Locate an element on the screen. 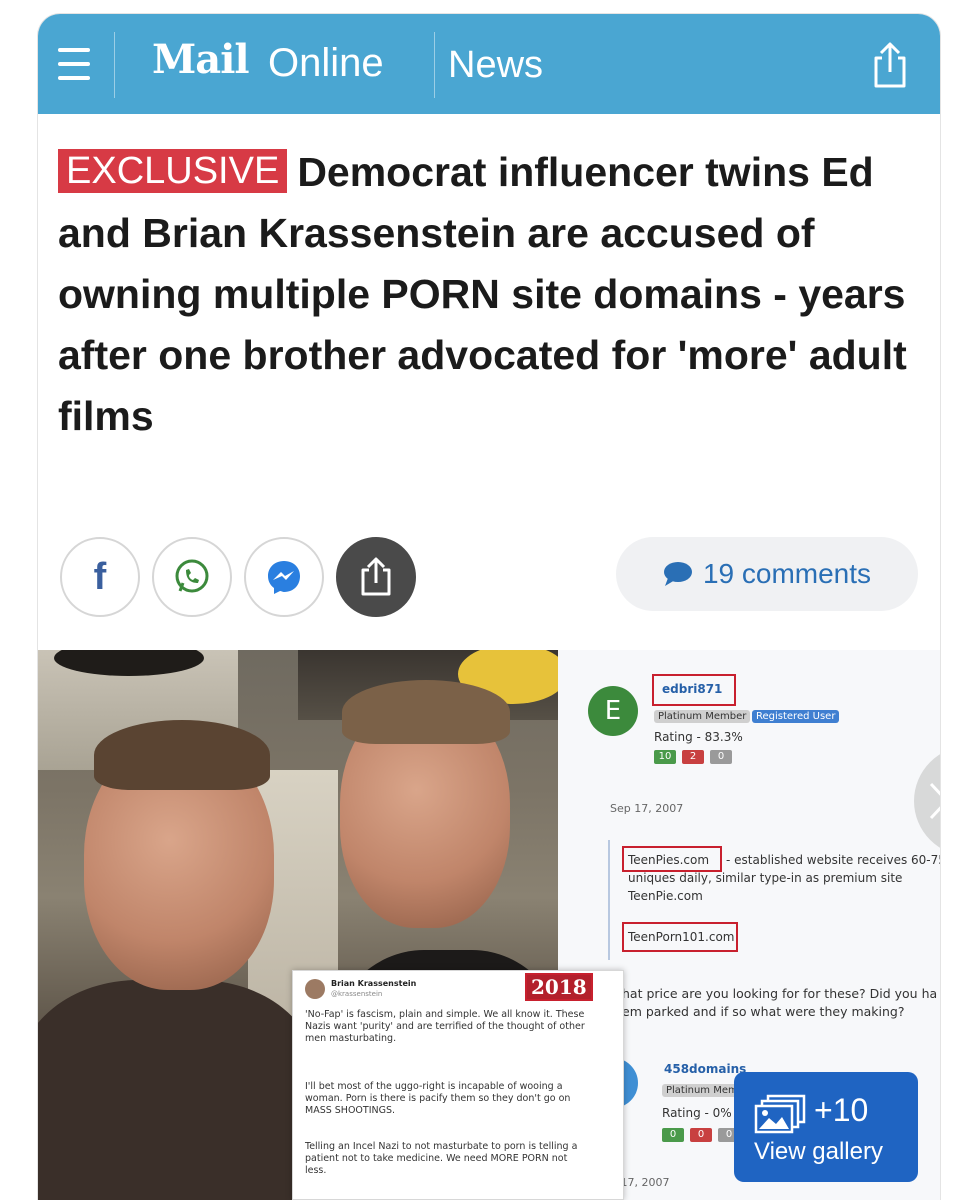 The height and width of the screenshot is (1200, 976). whatsapp-icon is located at coordinates (192, 576).